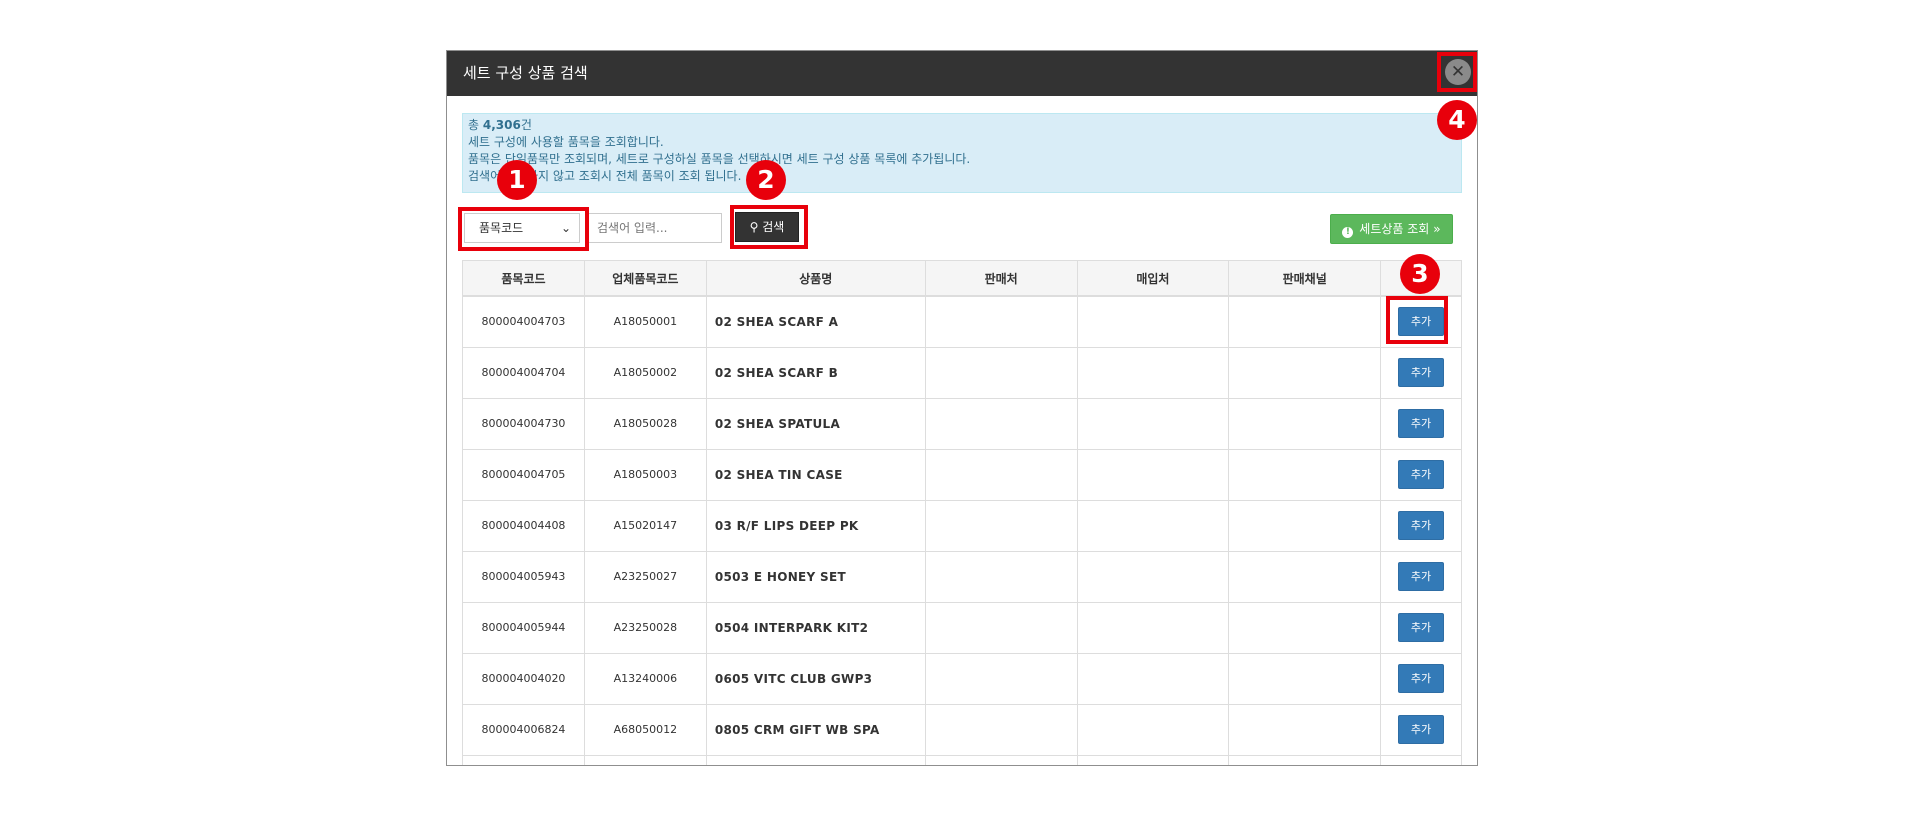  What do you see at coordinates (815, 474) in the screenshot?
I see `cell-product-name: 02 SHEA TIN CASE` at bounding box center [815, 474].